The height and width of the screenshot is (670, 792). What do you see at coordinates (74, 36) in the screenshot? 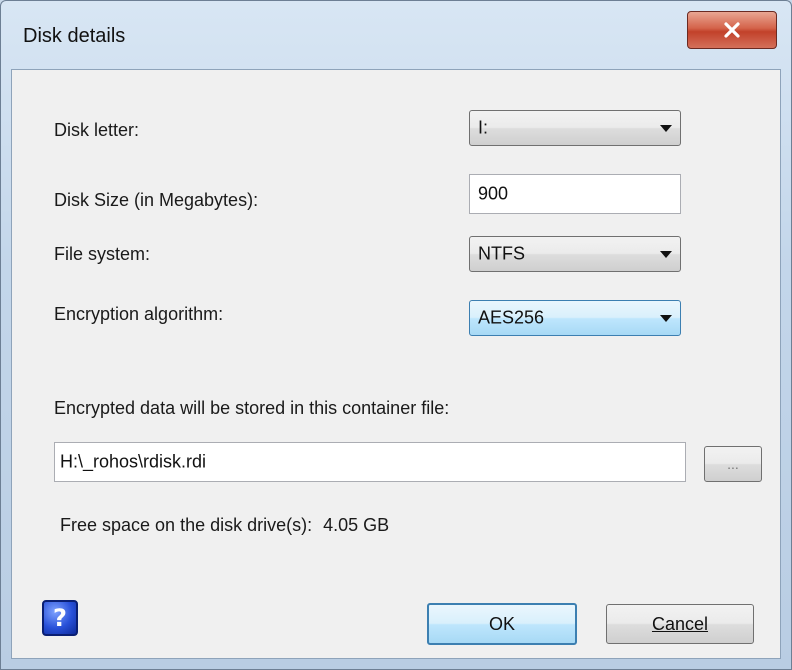
I see `window-title: Disk details` at bounding box center [74, 36].